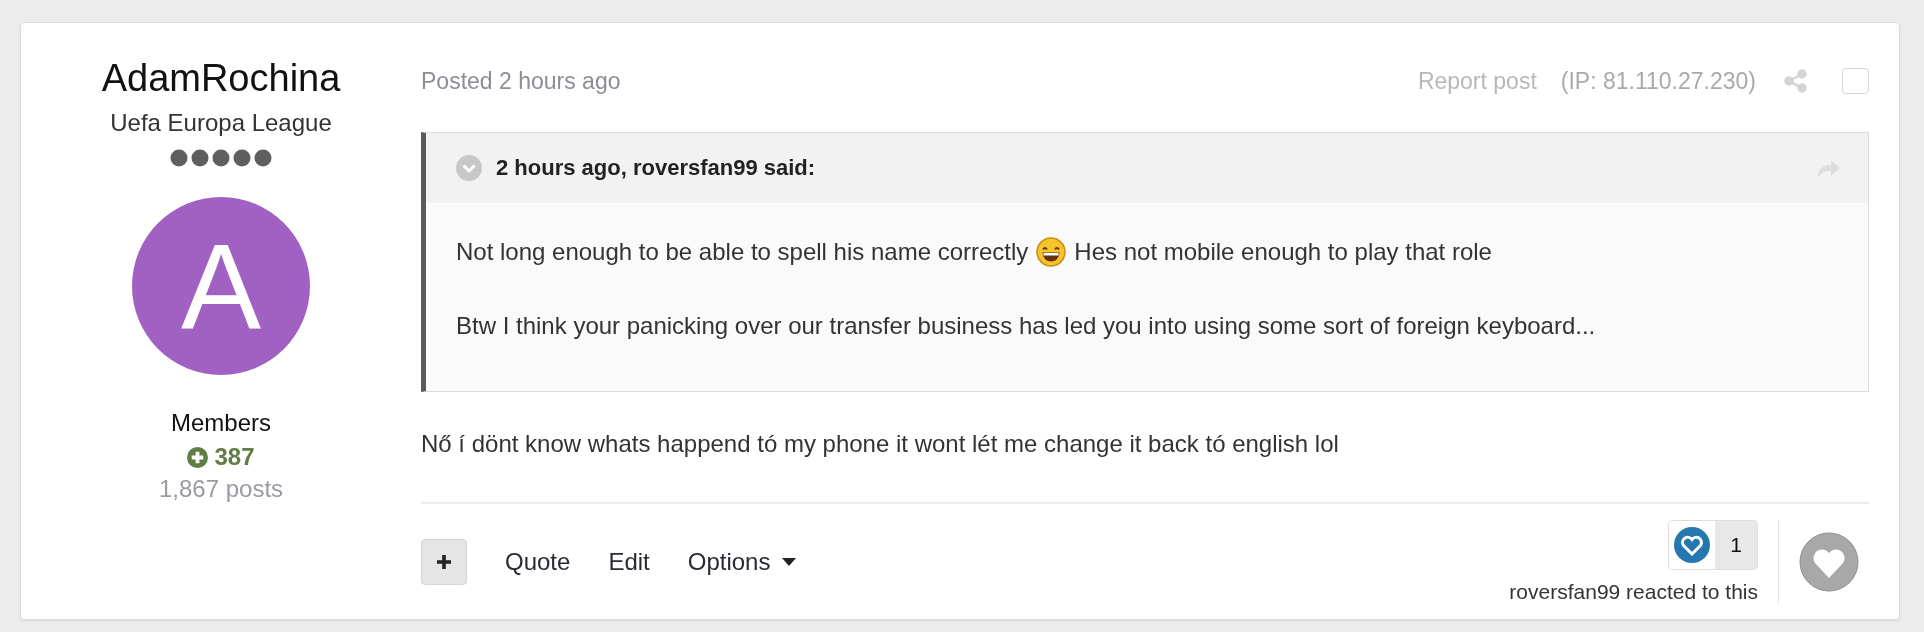 This screenshot has height=632, width=1924. What do you see at coordinates (1829, 562) in the screenshot?
I see `react-heart-button` at bounding box center [1829, 562].